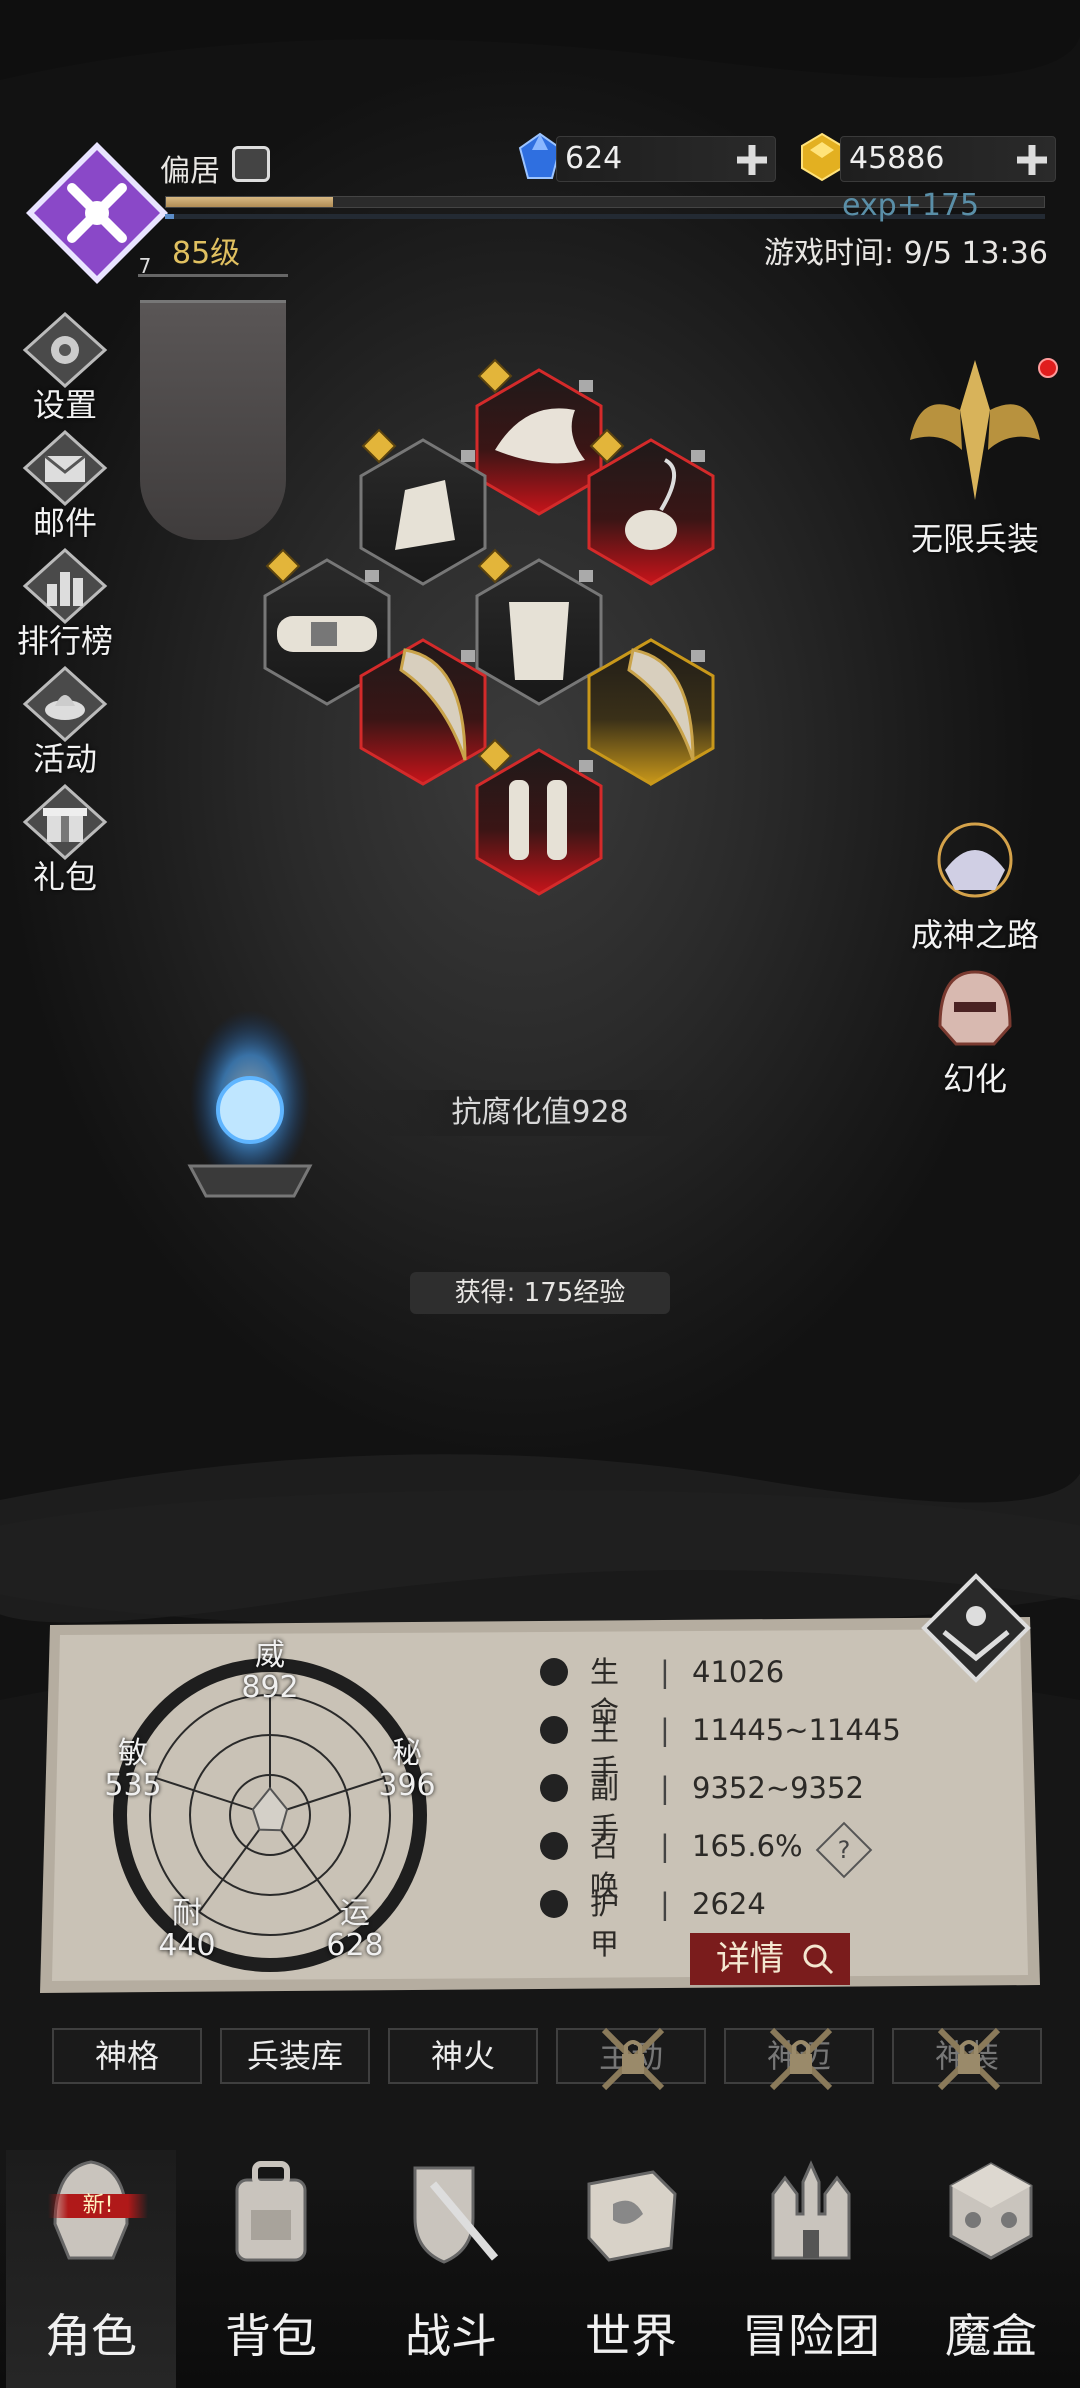  I want to click on nav-guild-label: 冒险团, so click(811, 2336).